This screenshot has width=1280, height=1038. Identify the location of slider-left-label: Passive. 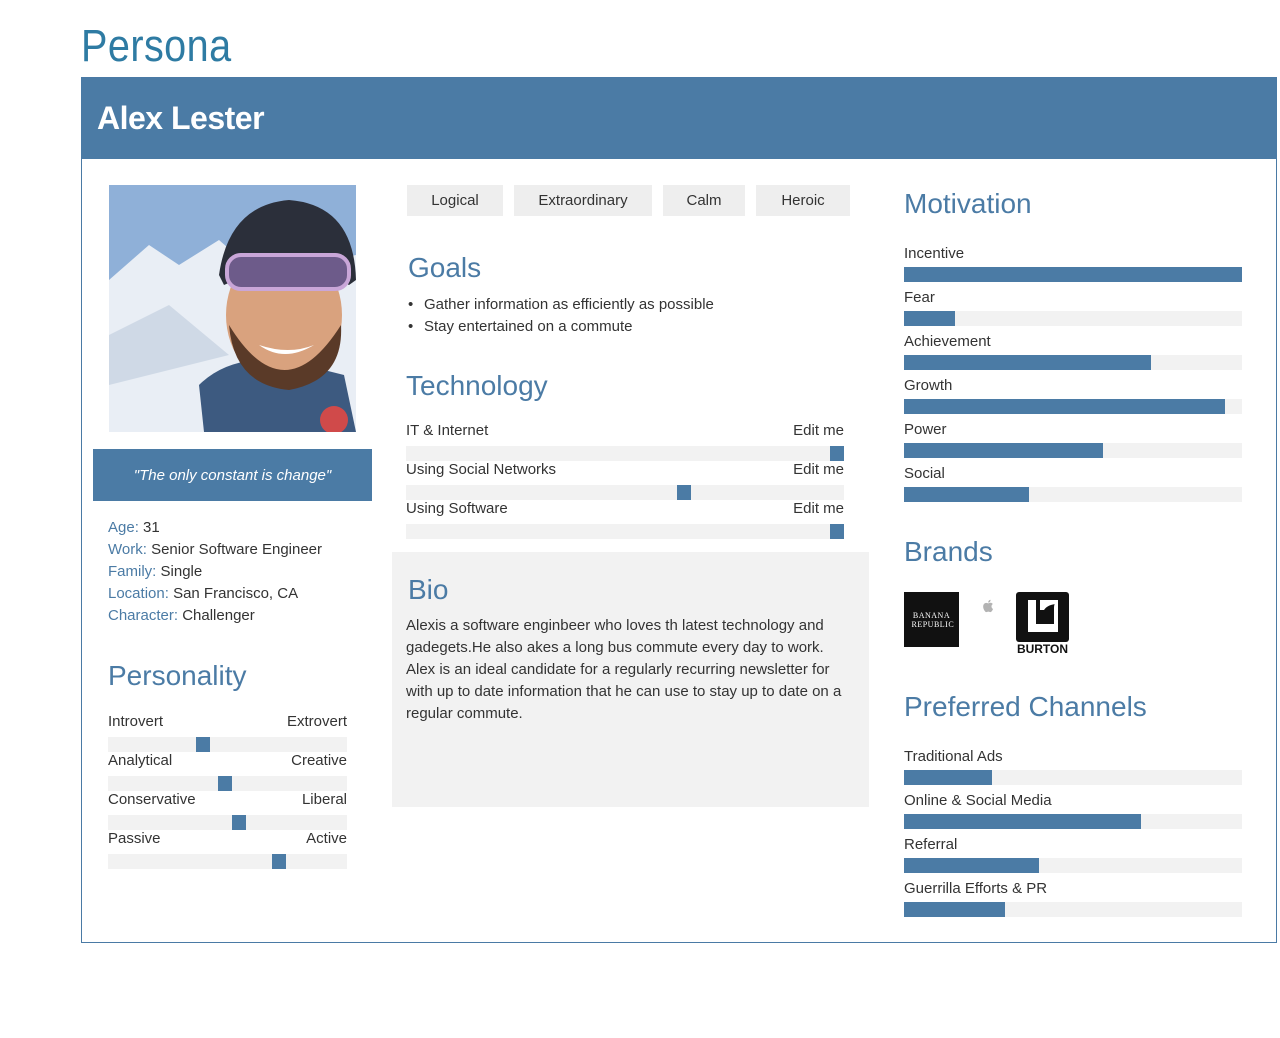
(134, 838).